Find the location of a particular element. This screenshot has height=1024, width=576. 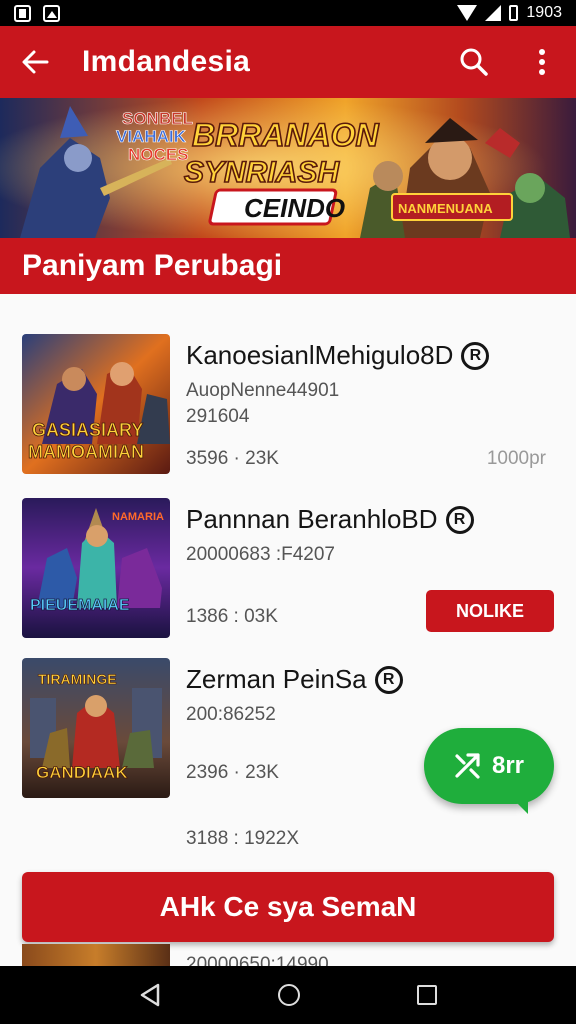

app-bar: Imdandesia is located at coordinates (288, 62).